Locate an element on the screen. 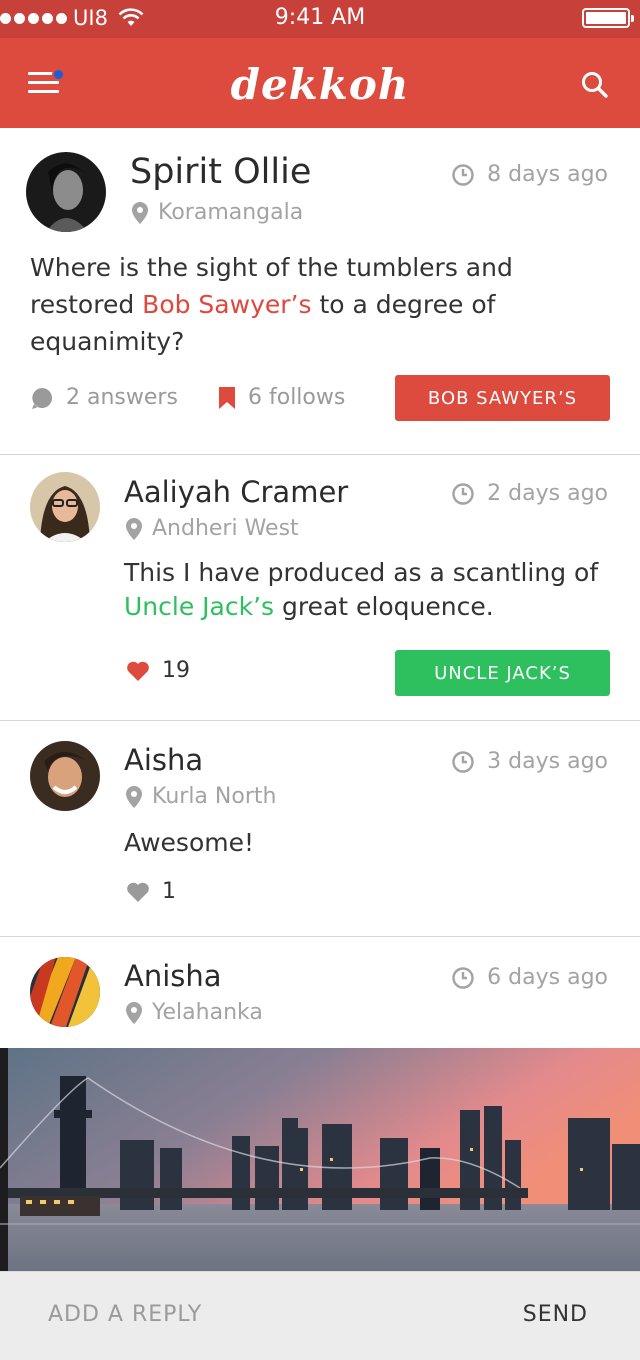 The width and height of the screenshot is (640, 1360). location: Yelahanka is located at coordinates (193, 1012).